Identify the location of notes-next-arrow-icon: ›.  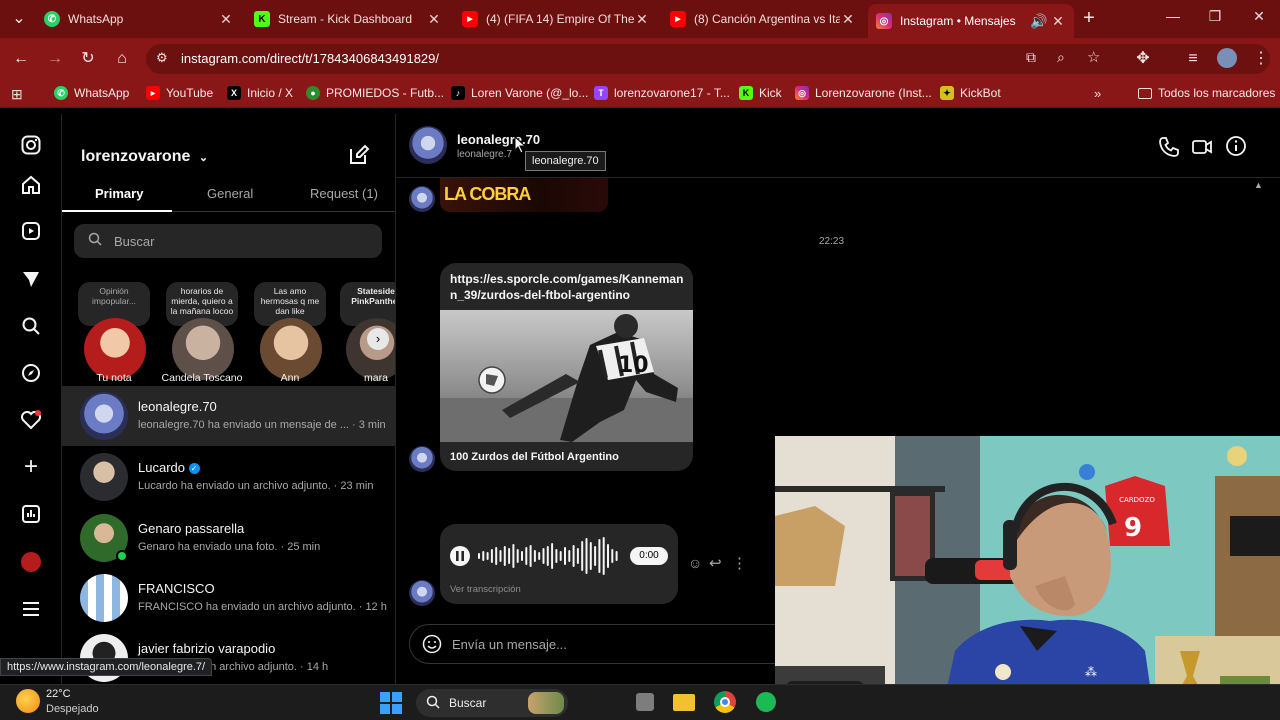
(378, 339).